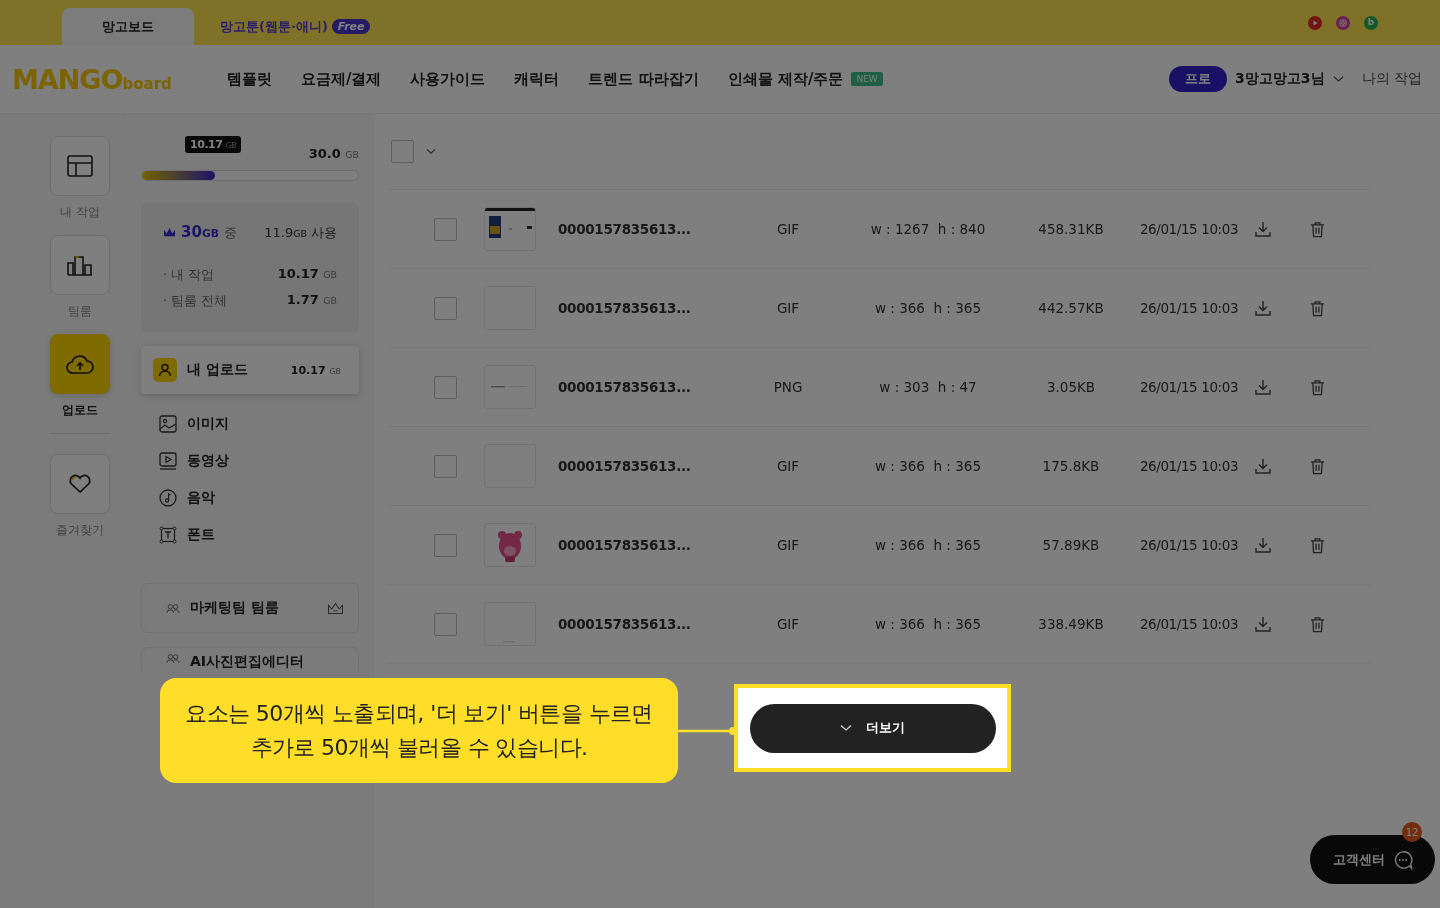  What do you see at coordinates (333, 153) in the screenshot?
I see `storage-total: 30.0 GB` at bounding box center [333, 153].